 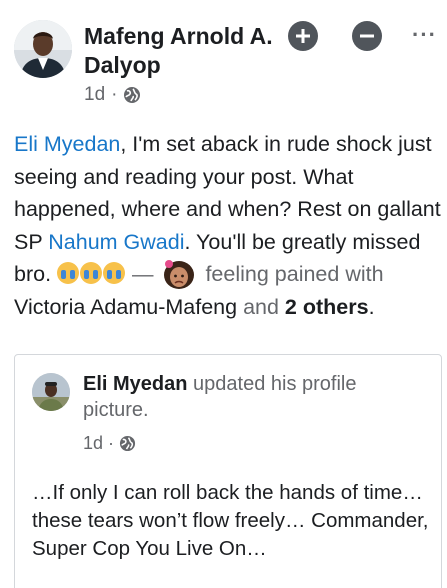 I want to click on post-time: 1d, so click(x=94, y=95).